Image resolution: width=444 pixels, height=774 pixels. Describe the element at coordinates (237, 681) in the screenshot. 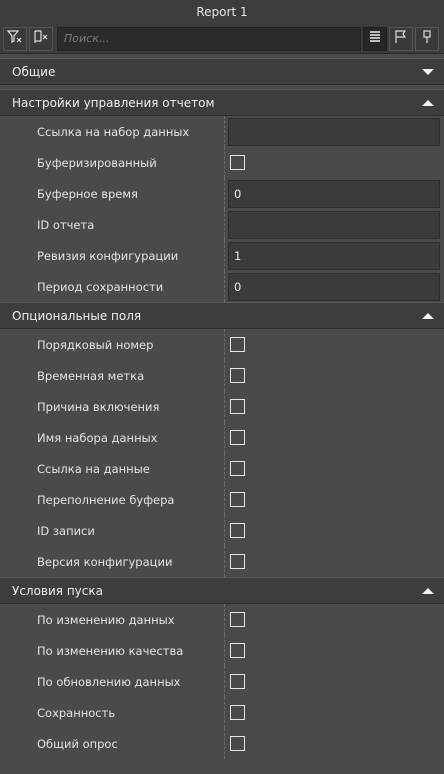

I see `data-update-checkbox` at that location.